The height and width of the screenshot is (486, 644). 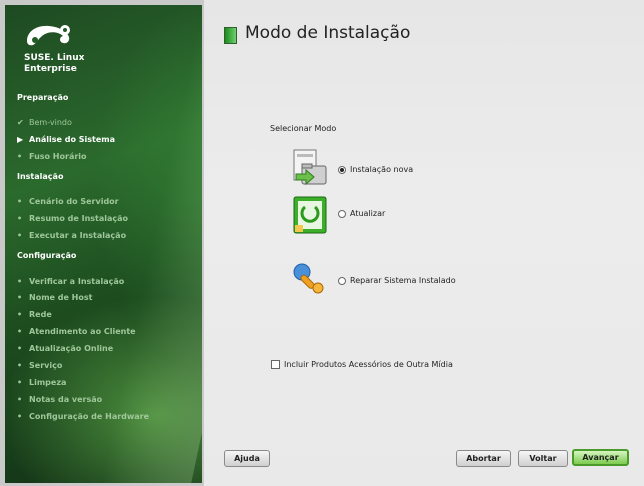 I want to click on step-nome-de-host: • Nome de Host, so click(x=54, y=297).